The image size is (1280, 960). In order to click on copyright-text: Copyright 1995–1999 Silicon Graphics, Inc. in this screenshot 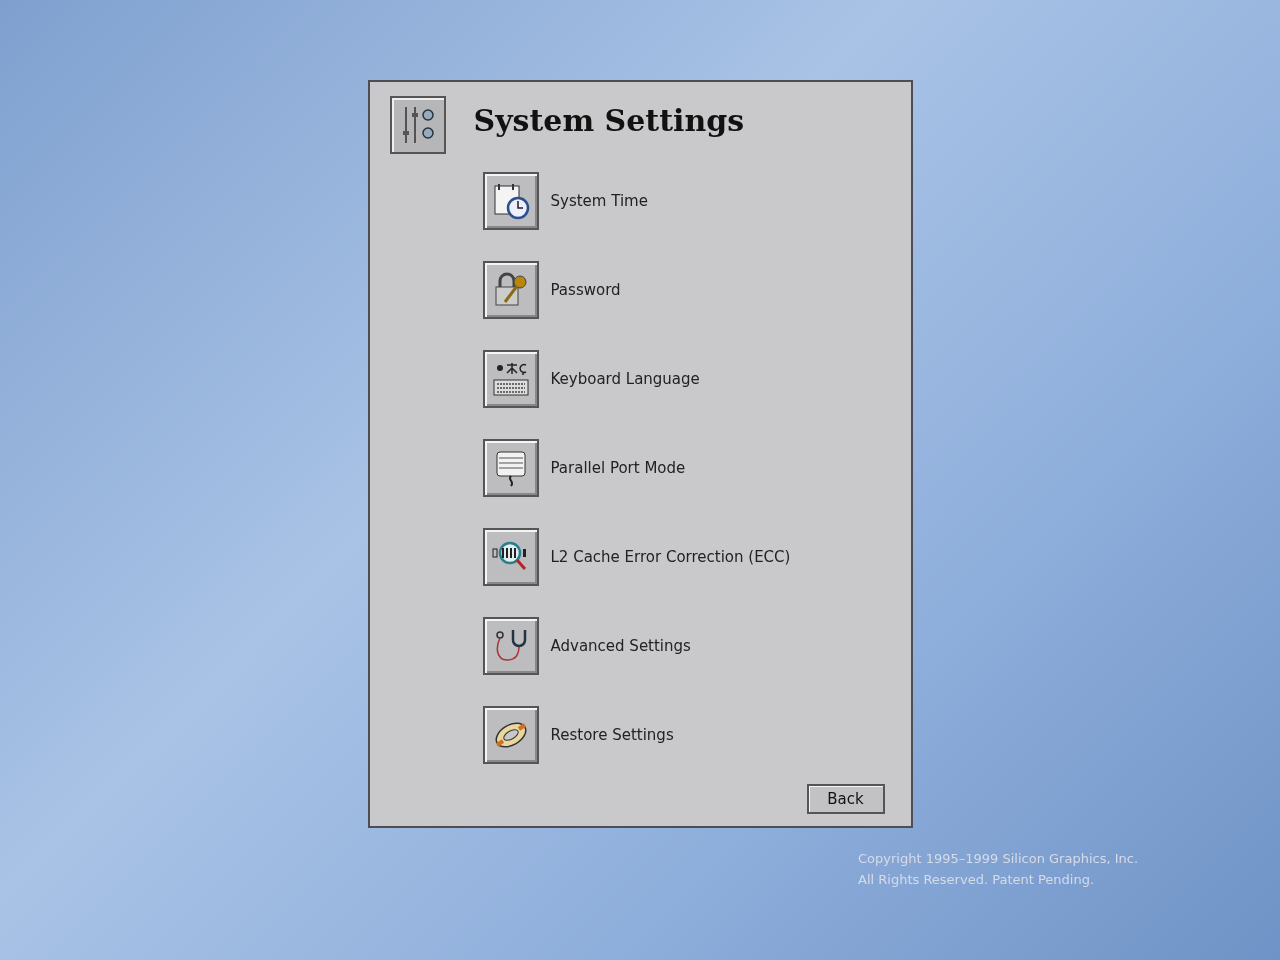, I will do `click(998, 859)`.